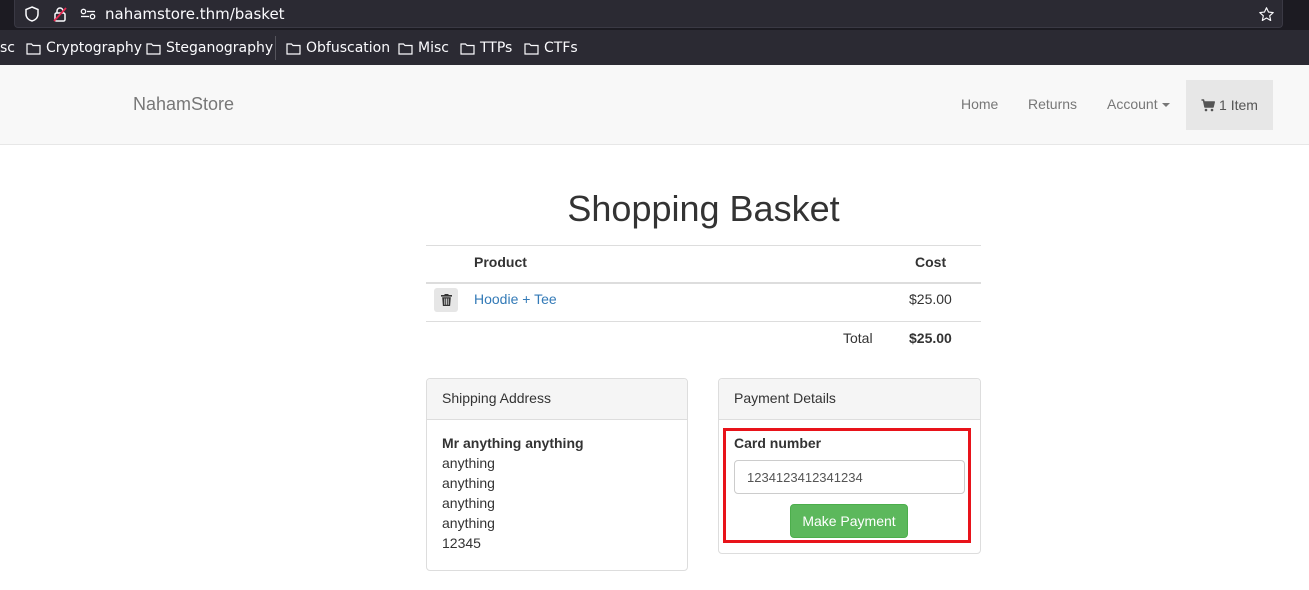  Describe the element at coordinates (561, 48) in the screenshot. I see `bookmark-label: CTFs` at that location.